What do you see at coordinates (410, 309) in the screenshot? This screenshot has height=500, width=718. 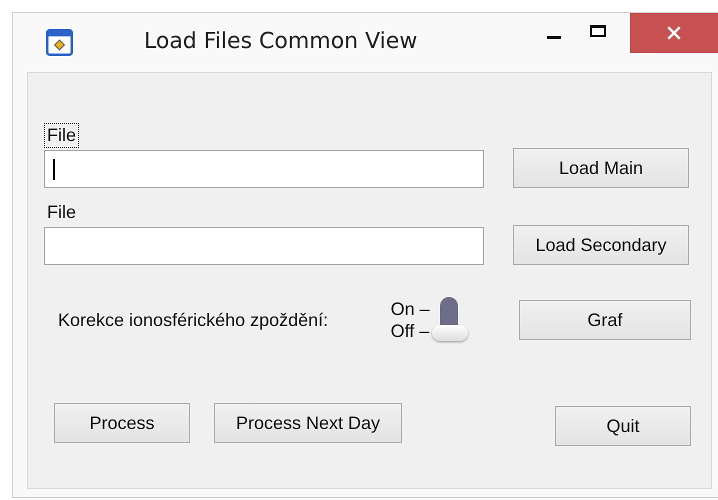 I see `on-label: On –` at bounding box center [410, 309].